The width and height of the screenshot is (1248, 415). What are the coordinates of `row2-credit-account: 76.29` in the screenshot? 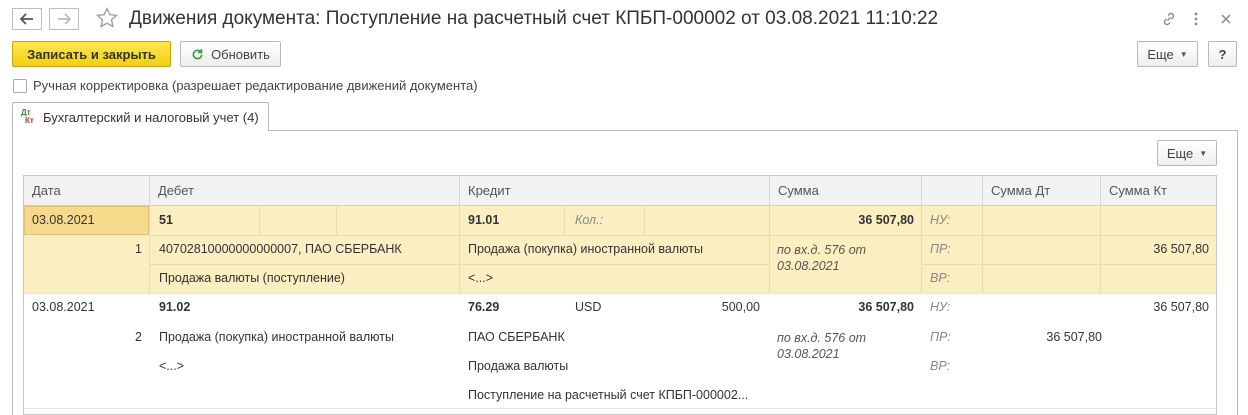 It's located at (484, 307).